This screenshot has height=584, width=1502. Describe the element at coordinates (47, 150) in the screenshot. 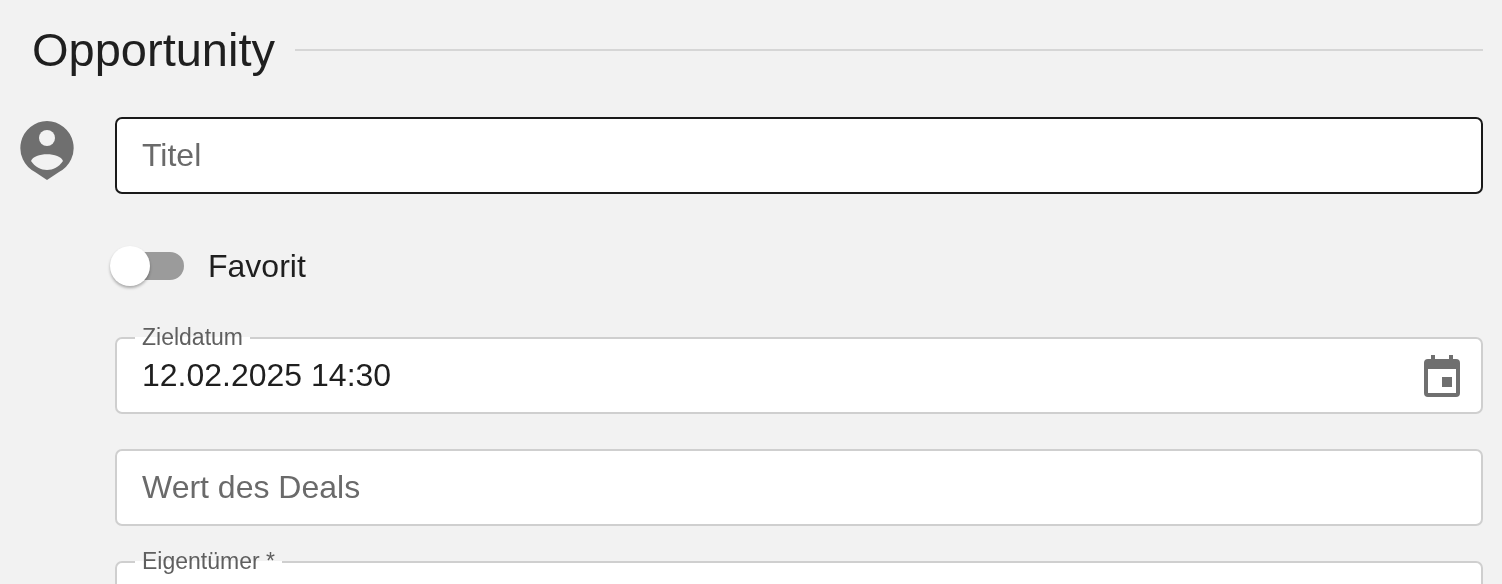

I see `person-pin-icon` at that location.